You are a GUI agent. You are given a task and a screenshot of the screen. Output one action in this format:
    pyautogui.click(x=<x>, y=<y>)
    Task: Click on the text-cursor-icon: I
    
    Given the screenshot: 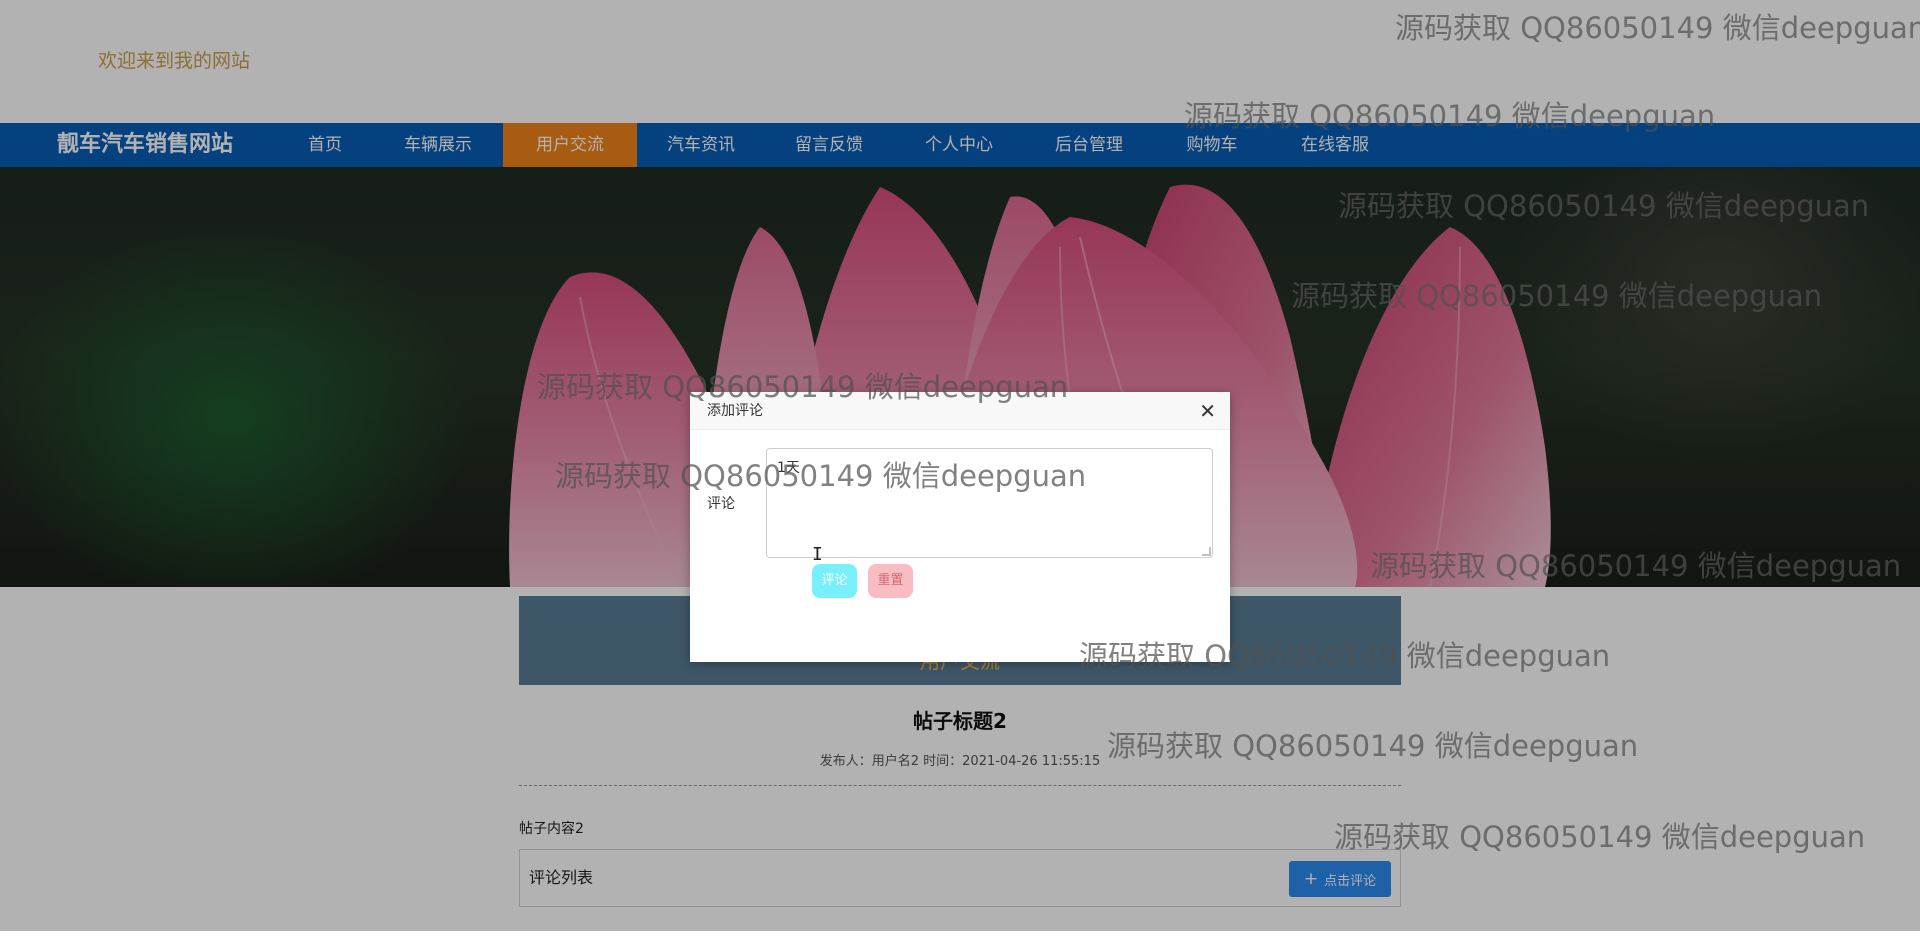 What is the action you would take?
    pyautogui.click(x=817, y=554)
    